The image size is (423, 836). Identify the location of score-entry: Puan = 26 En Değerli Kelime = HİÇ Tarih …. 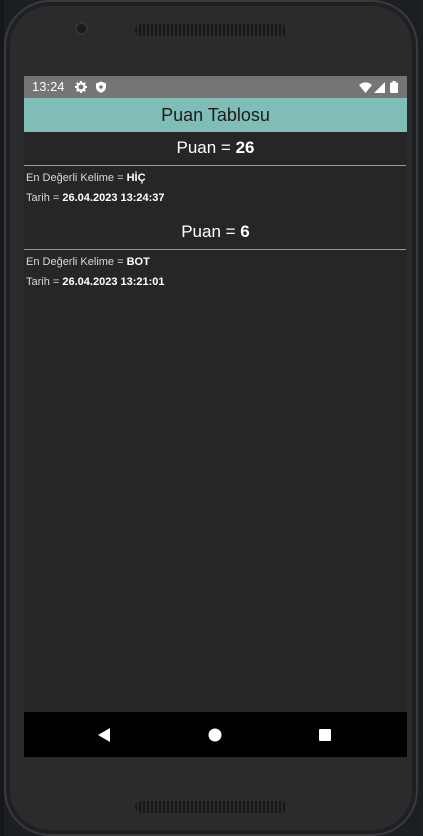
(215, 174).